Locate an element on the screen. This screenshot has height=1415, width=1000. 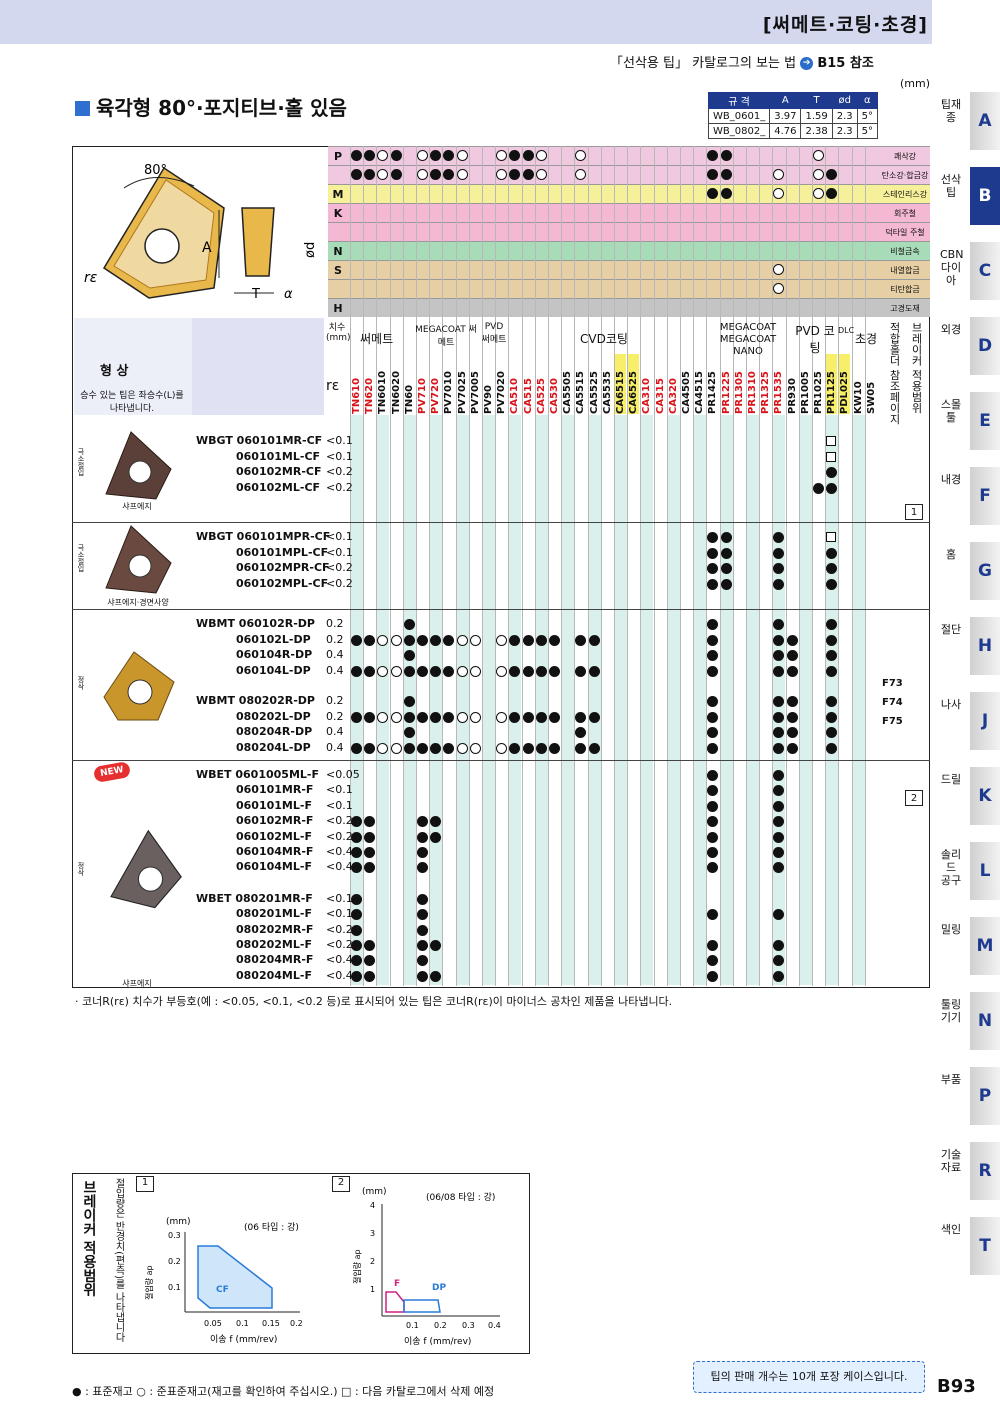
product-spec: 060102MR-CF is located at coordinates (279, 471).